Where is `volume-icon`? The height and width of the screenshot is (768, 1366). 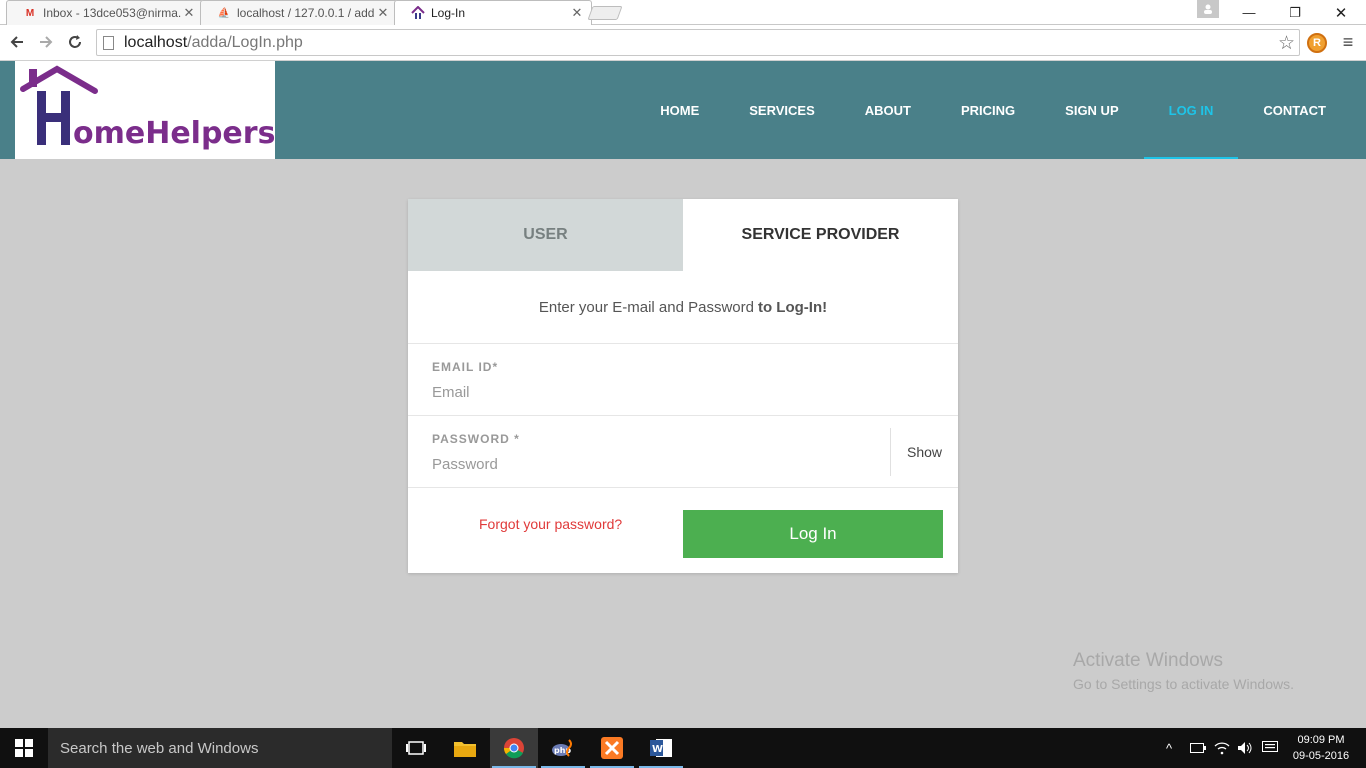 volume-icon is located at coordinates (1245, 748).